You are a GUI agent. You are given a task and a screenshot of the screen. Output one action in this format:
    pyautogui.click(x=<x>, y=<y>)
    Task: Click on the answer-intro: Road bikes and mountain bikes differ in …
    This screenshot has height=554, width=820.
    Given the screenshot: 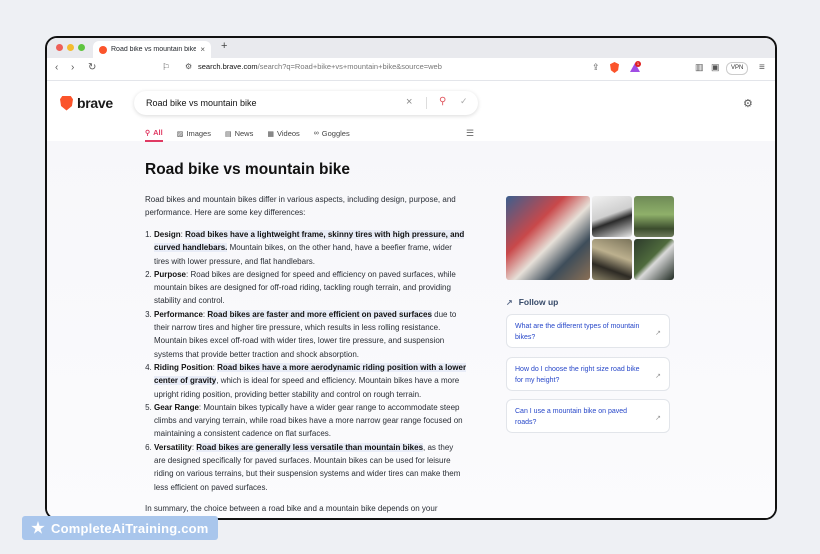 What is the action you would take?
    pyautogui.click(x=300, y=206)
    